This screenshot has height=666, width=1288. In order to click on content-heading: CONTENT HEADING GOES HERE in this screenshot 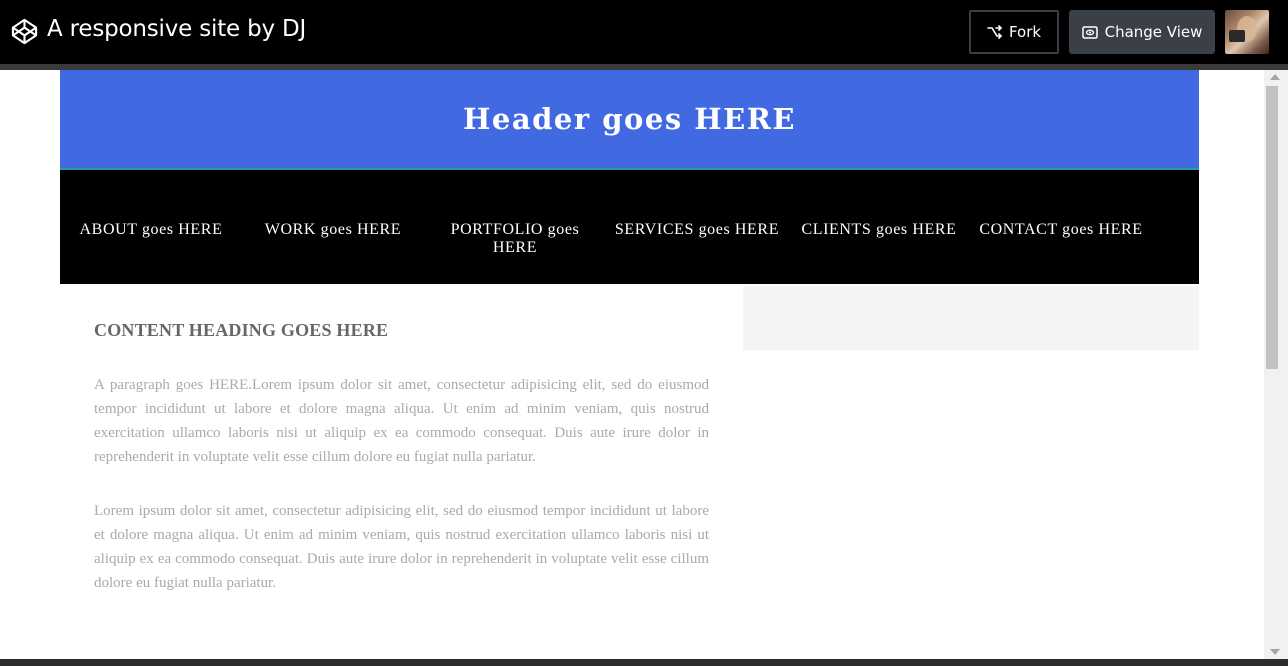, I will do `click(241, 330)`.